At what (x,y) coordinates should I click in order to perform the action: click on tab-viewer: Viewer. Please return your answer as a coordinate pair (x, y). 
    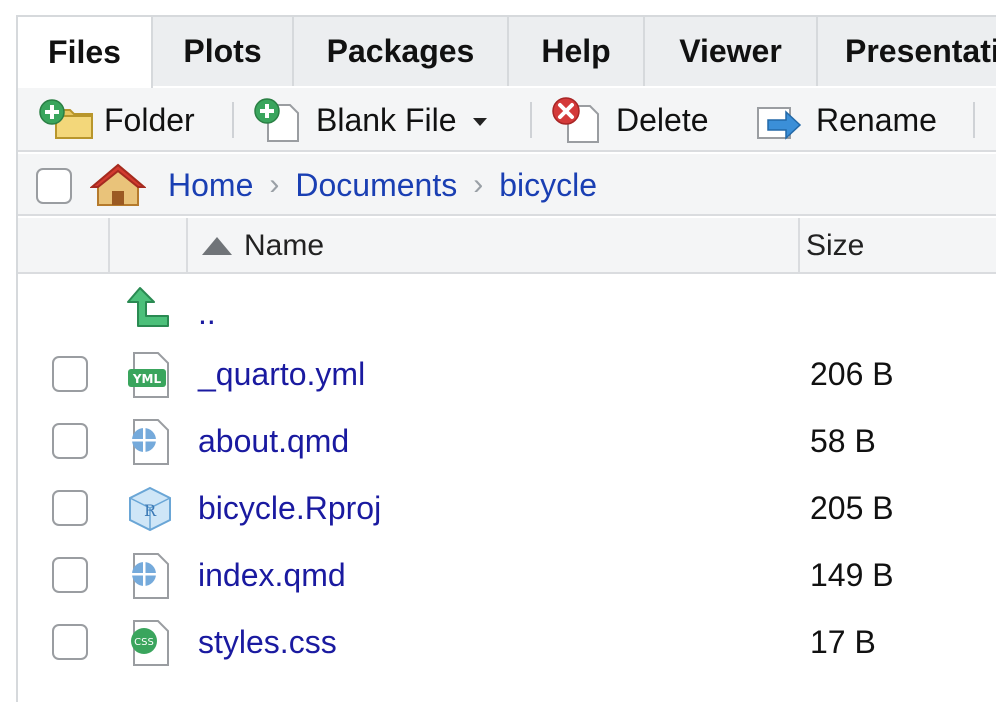
    Looking at the image, I should click on (731, 51).